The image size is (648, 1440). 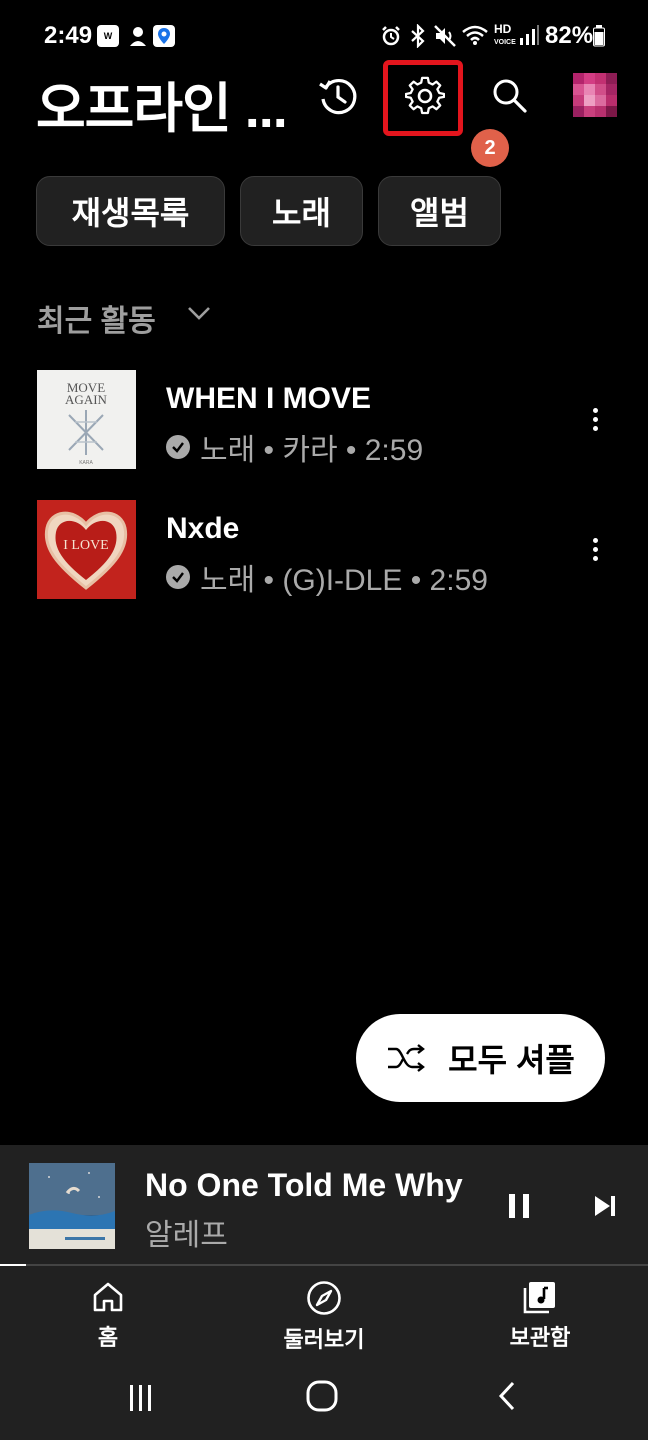 I want to click on recent-activity-dropdown: 최근 활동, so click(x=96, y=318).